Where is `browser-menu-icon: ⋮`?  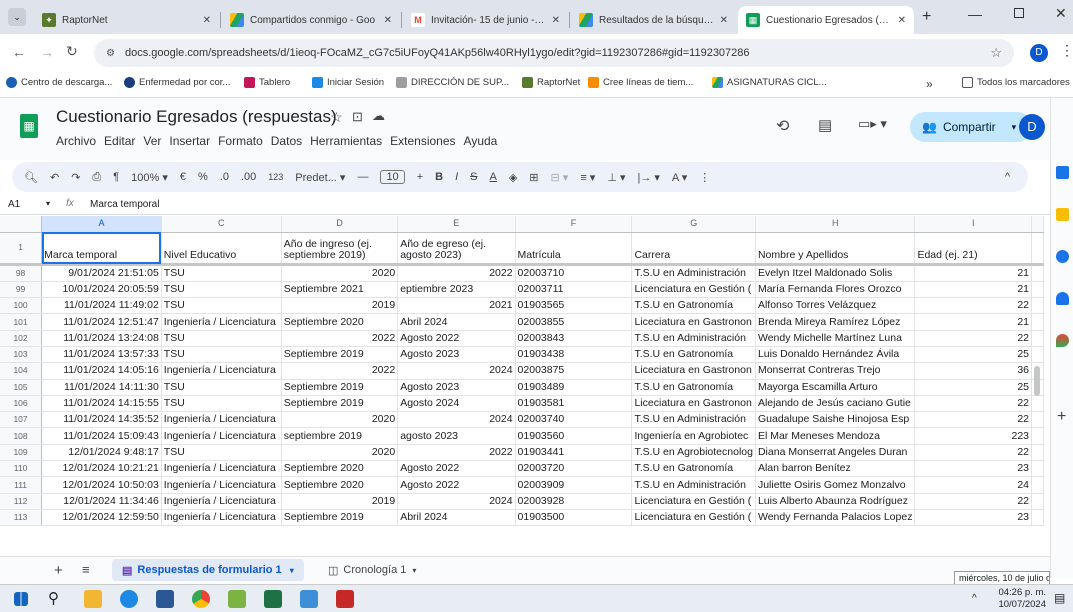 browser-menu-icon: ⋮ is located at coordinates (1066, 50).